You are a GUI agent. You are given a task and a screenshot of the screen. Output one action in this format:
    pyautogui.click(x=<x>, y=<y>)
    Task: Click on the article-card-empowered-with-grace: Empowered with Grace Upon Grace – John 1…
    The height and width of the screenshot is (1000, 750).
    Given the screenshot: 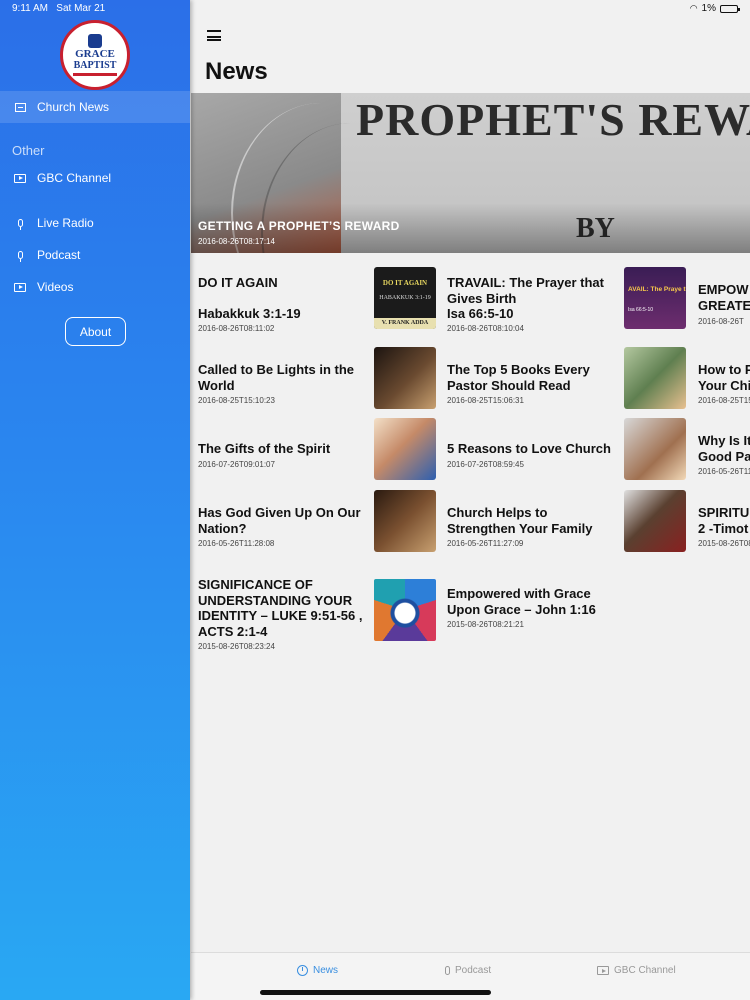 What is the action you would take?
    pyautogui.click(x=572, y=611)
    